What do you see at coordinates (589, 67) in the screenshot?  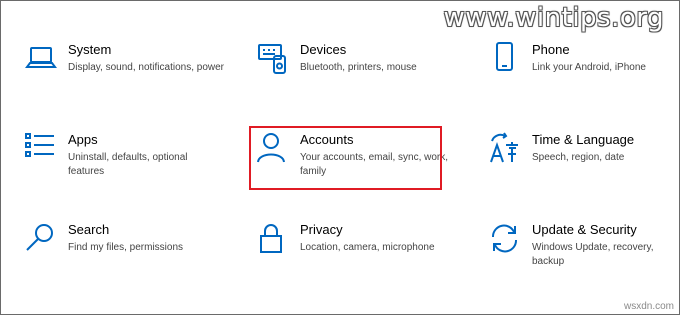 I see `tile-description: Link your Android, iPhone` at bounding box center [589, 67].